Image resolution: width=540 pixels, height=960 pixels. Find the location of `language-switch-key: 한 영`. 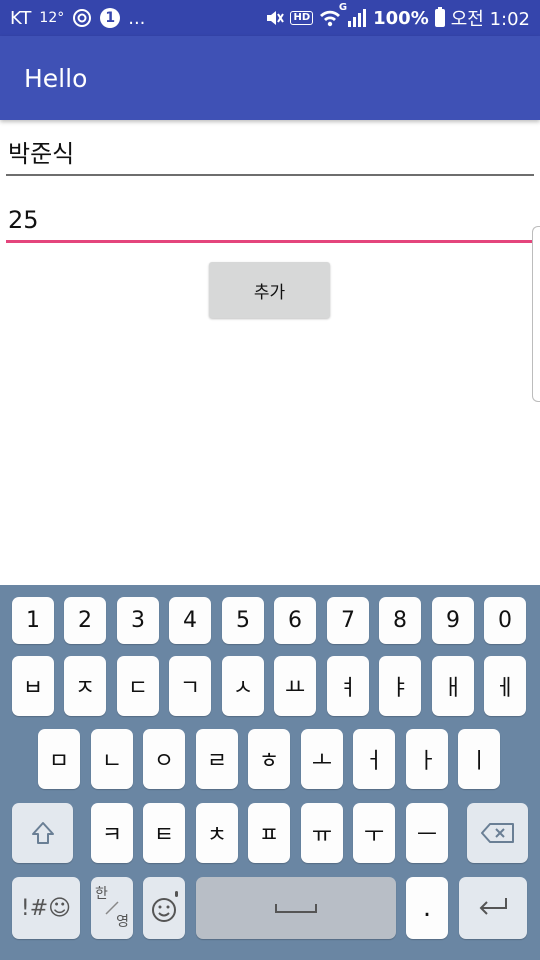

language-switch-key: 한 영 is located at coordinates (112, 908).